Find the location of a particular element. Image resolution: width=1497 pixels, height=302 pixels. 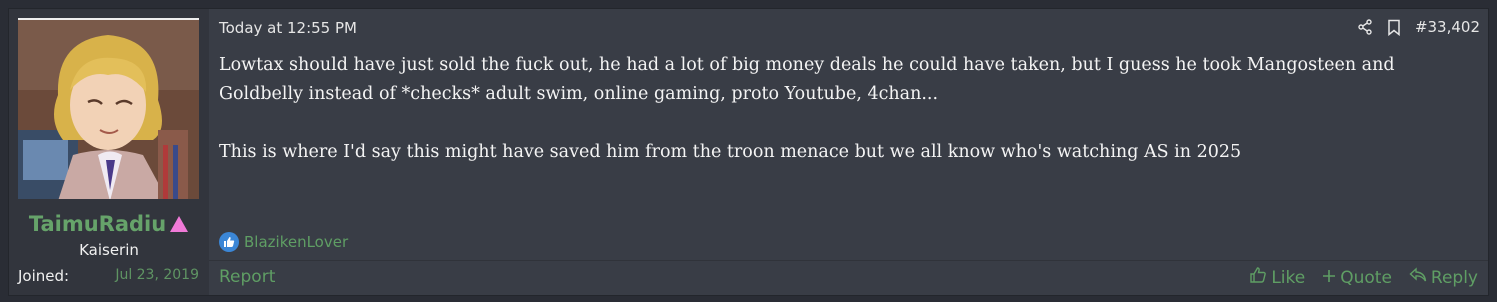

bookmark-icon is located at coordinates (1394, 27).